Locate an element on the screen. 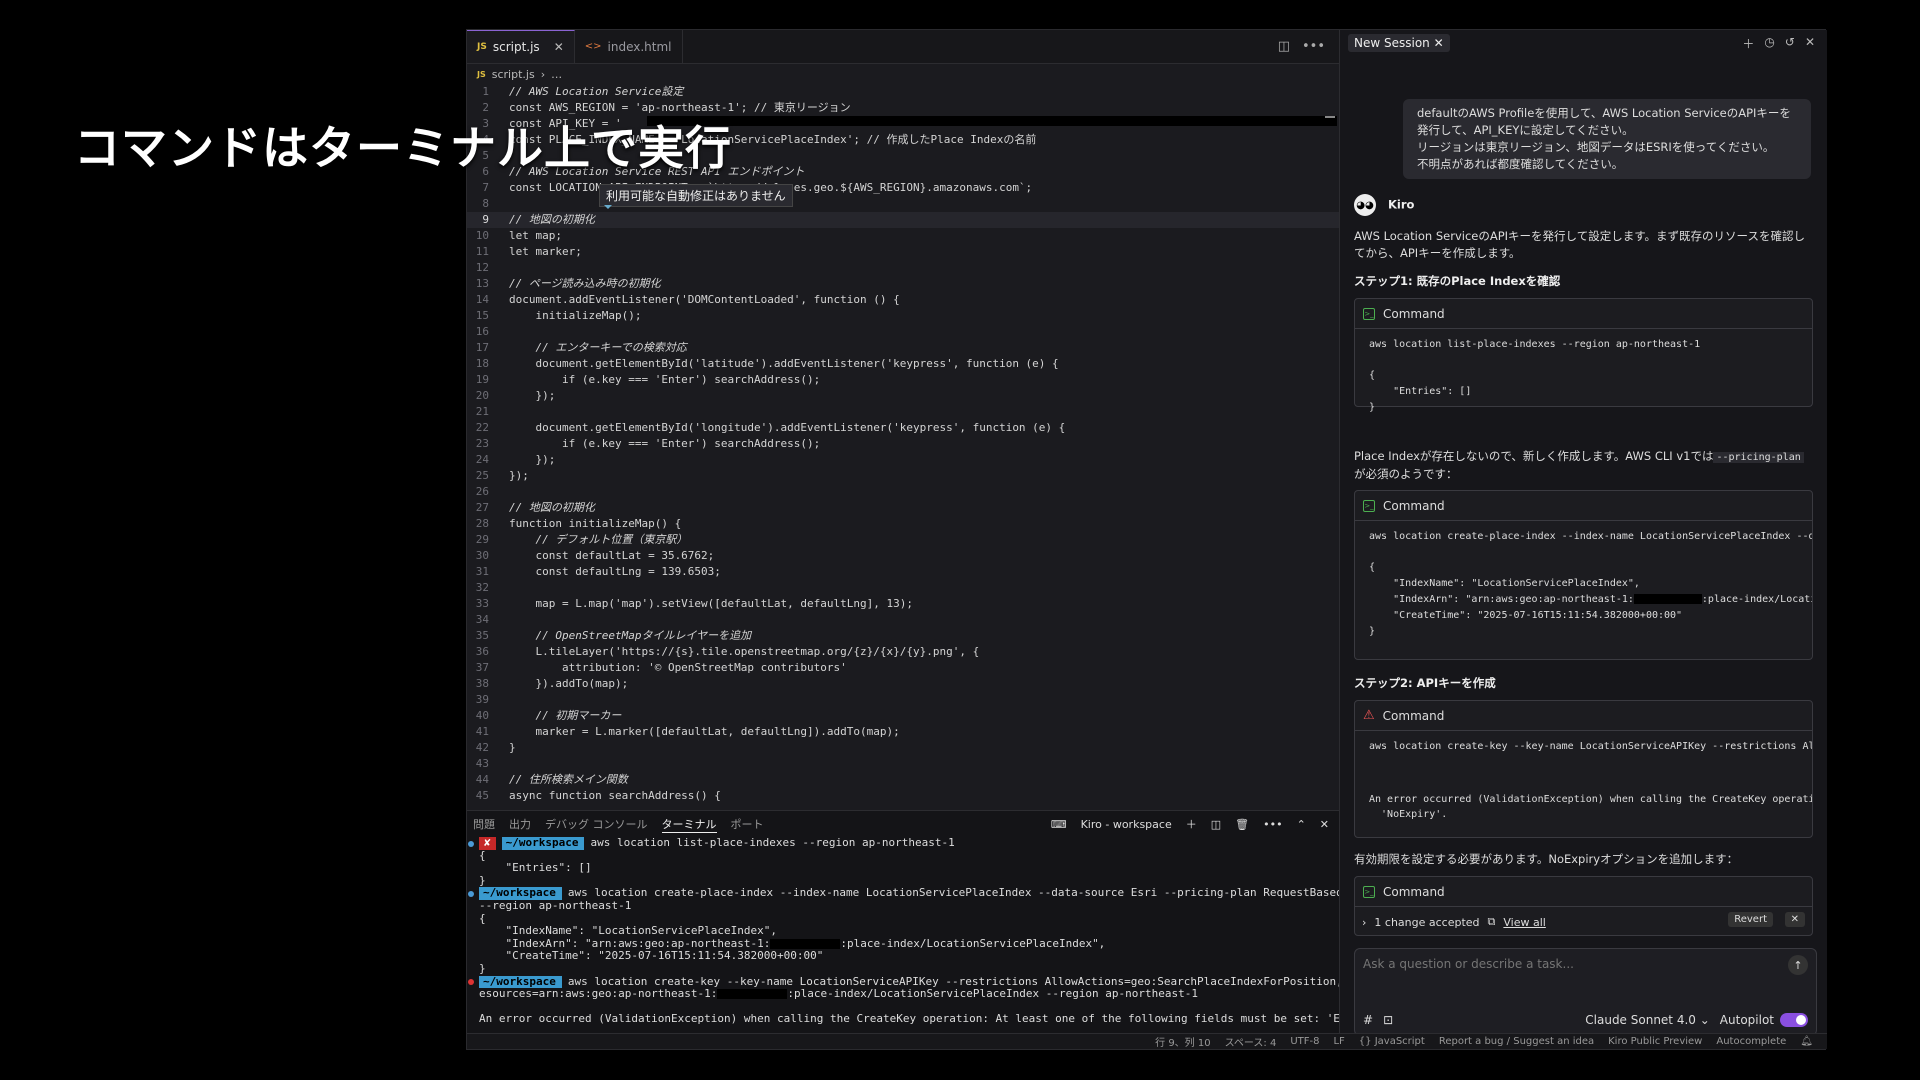  tab-debug-console: デバッグ コンソール is located at coordinates (596, 824).